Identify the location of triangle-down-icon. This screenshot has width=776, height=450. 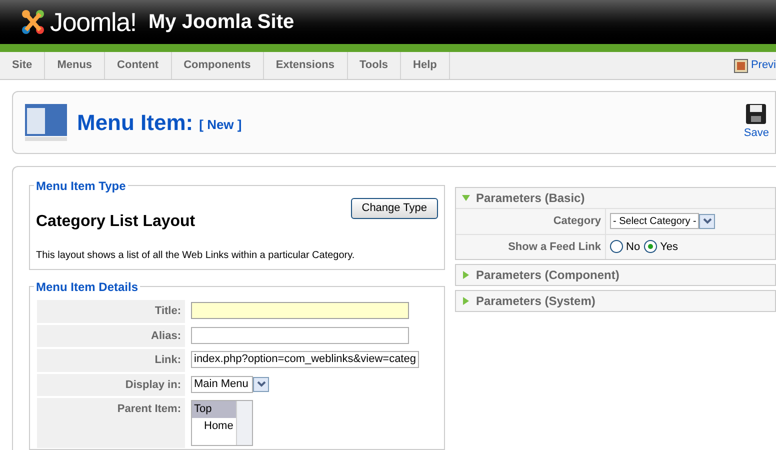
(466, 198).